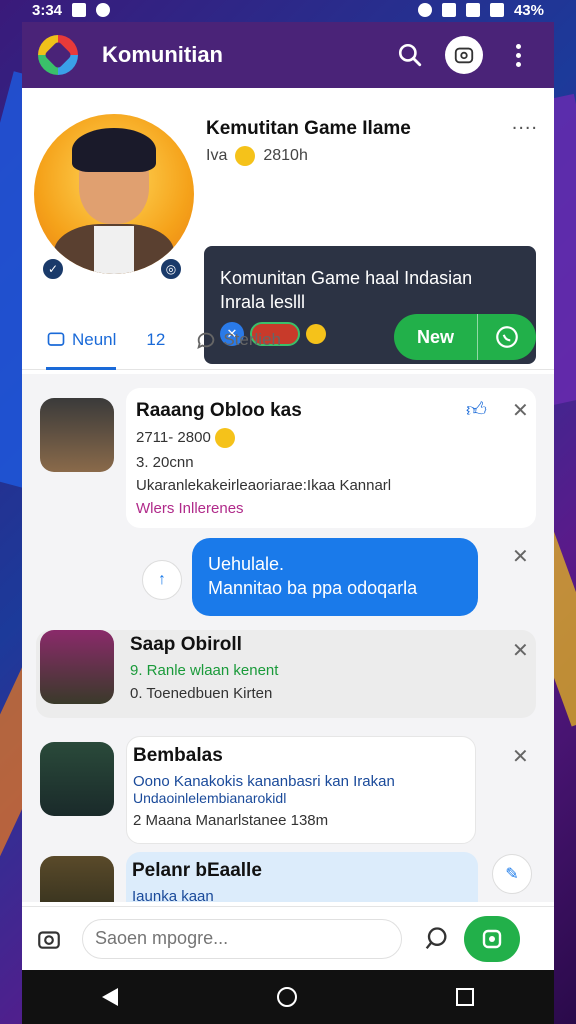  I want to click on tab-count: 12, so click(155, 340).